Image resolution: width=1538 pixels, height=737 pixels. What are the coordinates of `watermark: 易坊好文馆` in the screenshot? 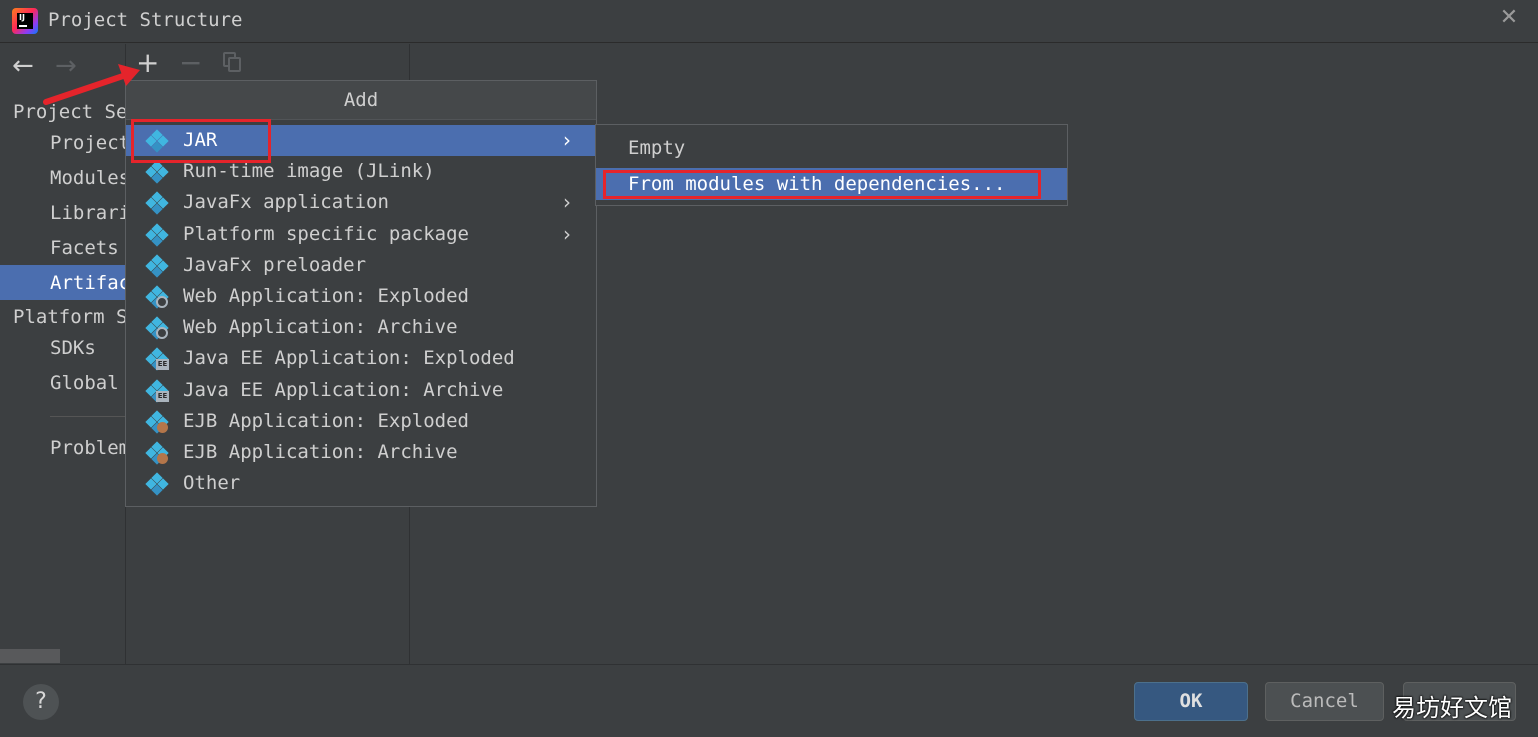 It's located at (1452, 708).